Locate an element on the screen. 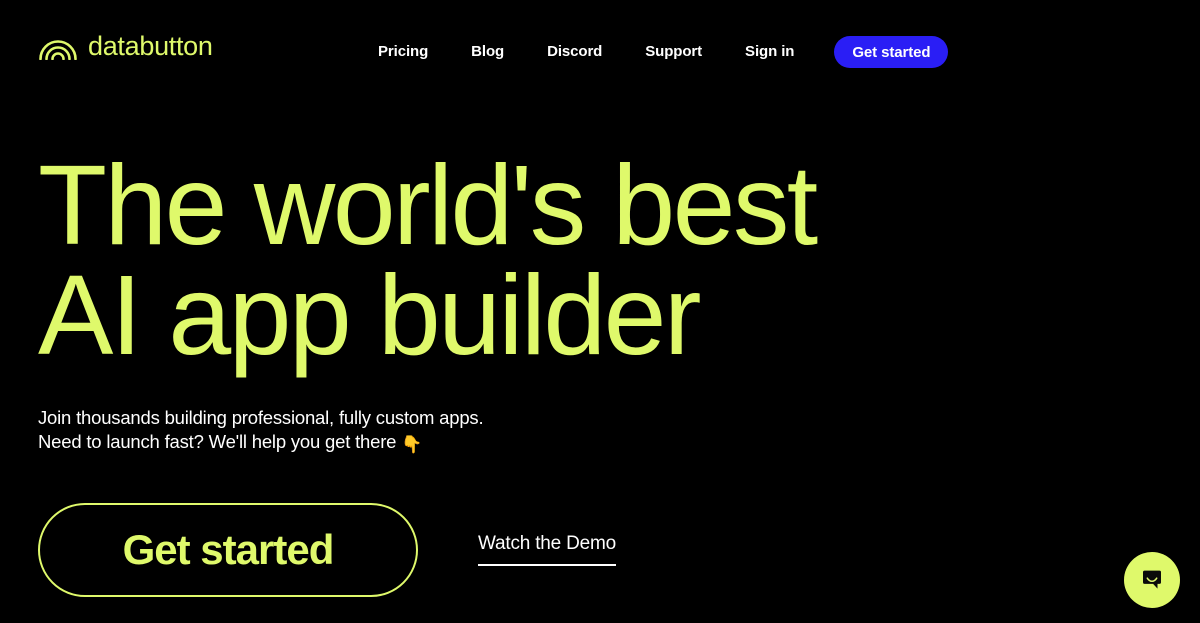  nav-item-pricing: Pricing is located at coordinates (403, 52).